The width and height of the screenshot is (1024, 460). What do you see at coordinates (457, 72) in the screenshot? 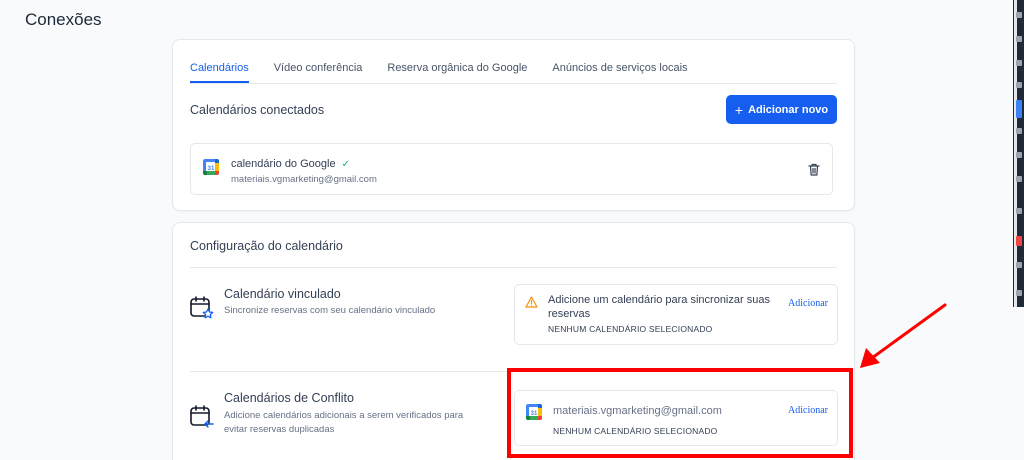
I see `tab-google-organic-booking: Reserva orgânica do Google` at bounding box center [457, 72].